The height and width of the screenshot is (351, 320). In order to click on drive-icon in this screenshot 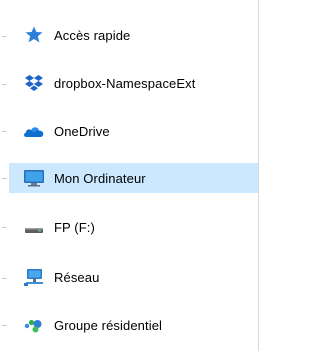, I will do `click(34, 227)`.